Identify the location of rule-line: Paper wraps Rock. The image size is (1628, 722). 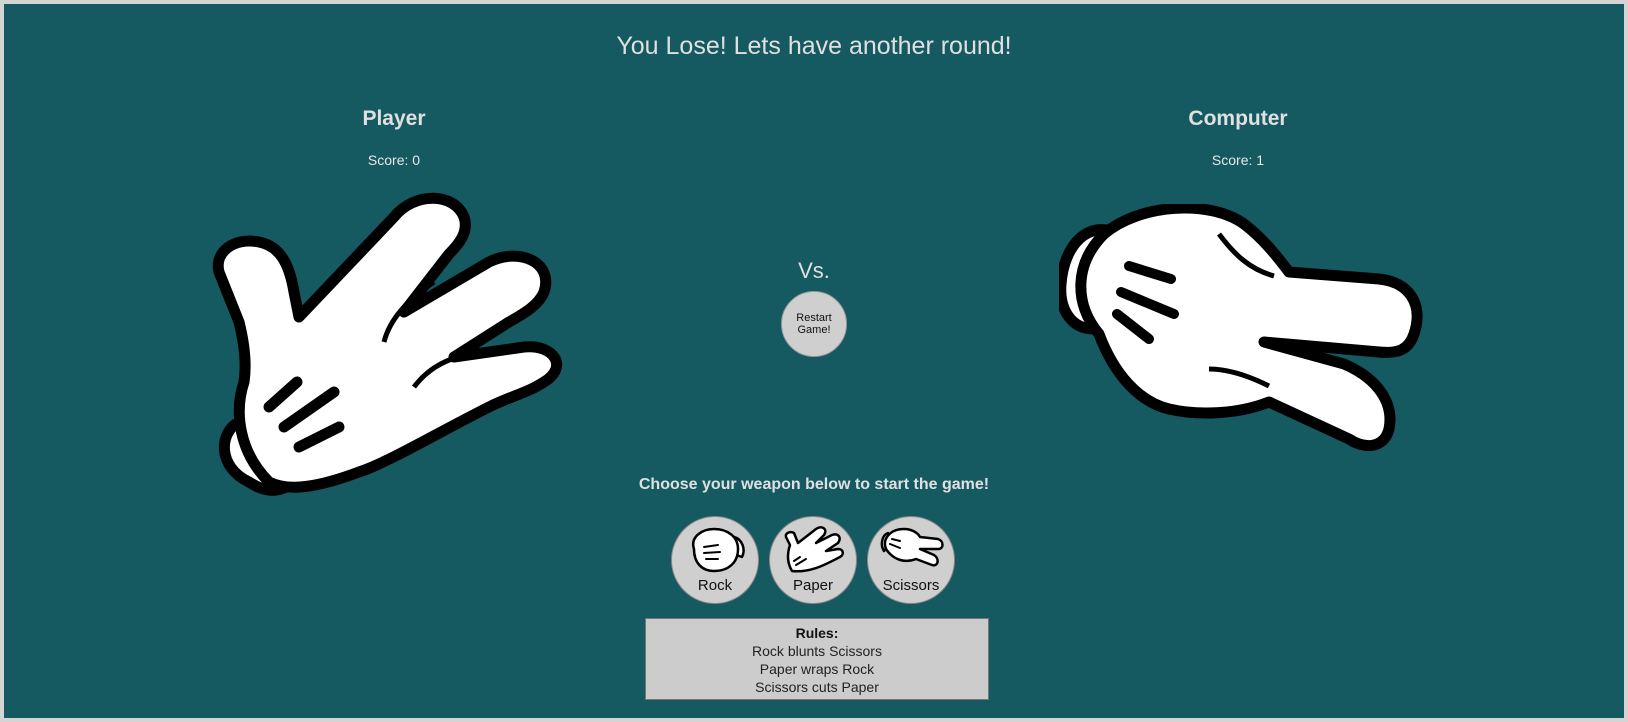
(817, 669).